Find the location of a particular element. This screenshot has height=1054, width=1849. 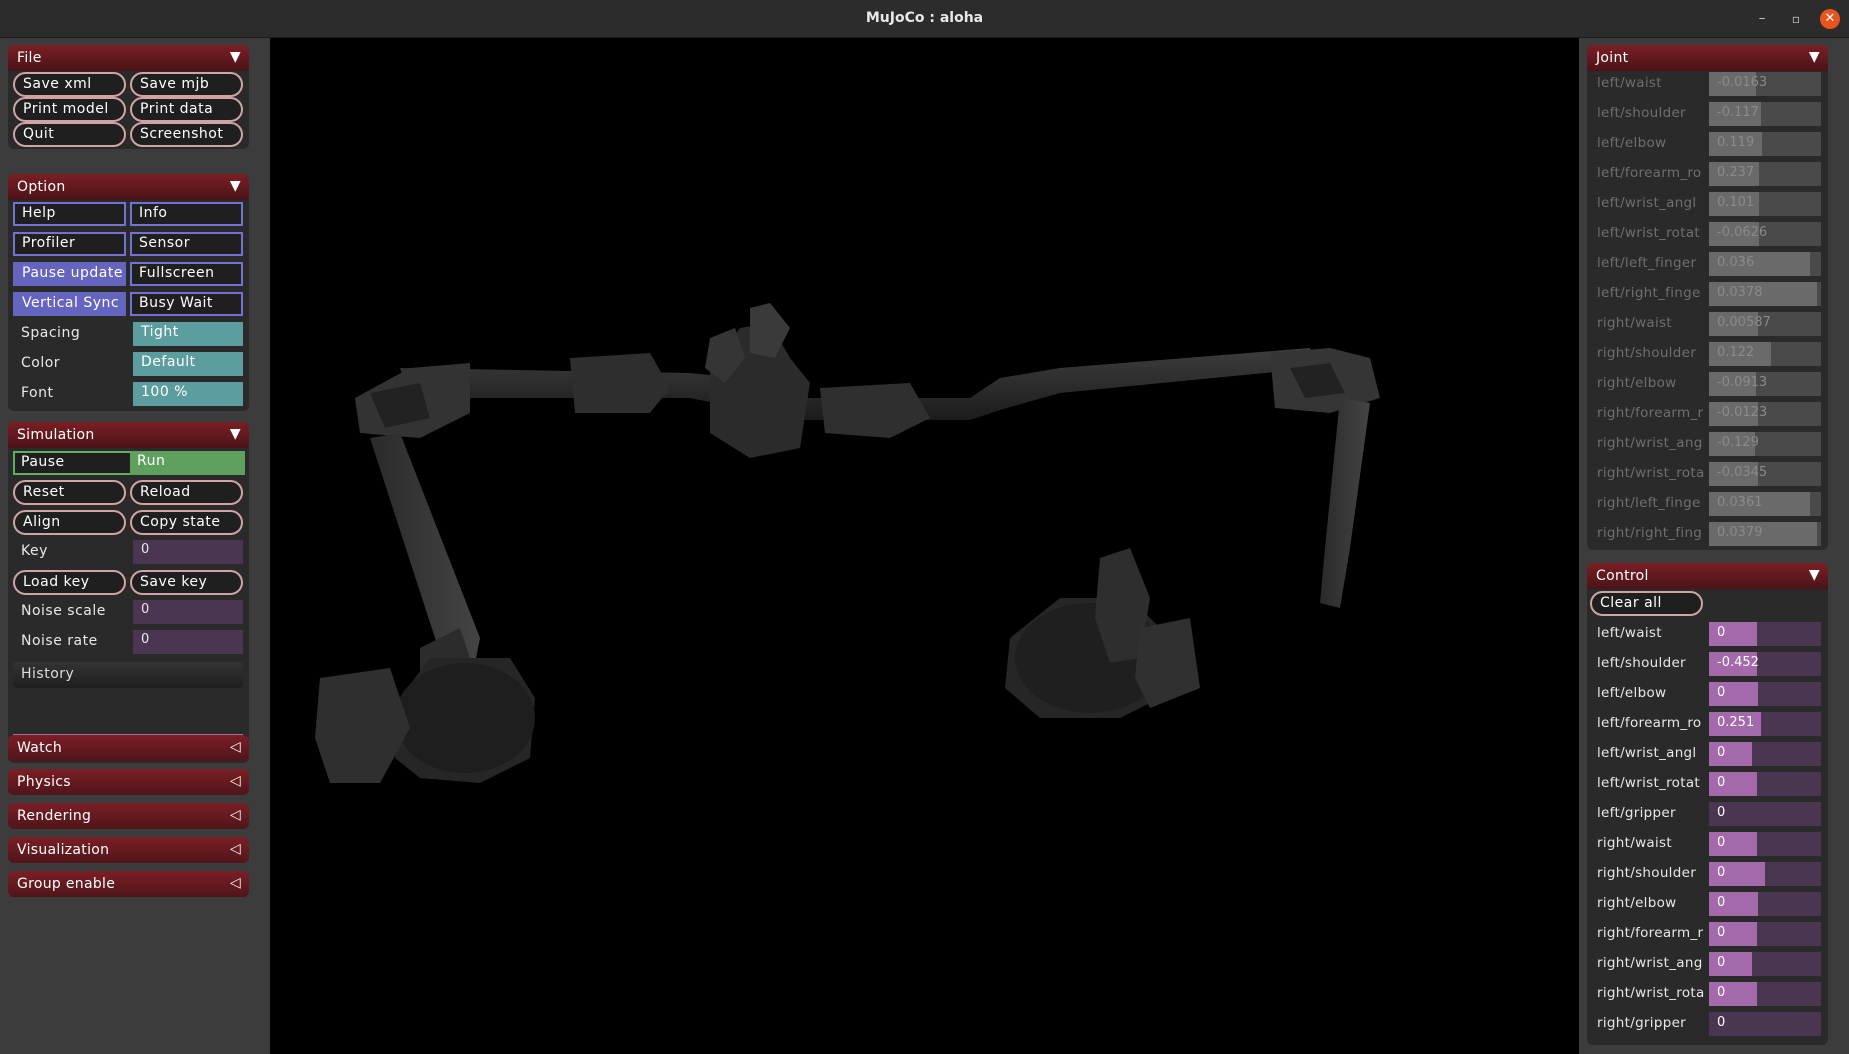

minimize-icon: – is located at coordinates (1762, 19).